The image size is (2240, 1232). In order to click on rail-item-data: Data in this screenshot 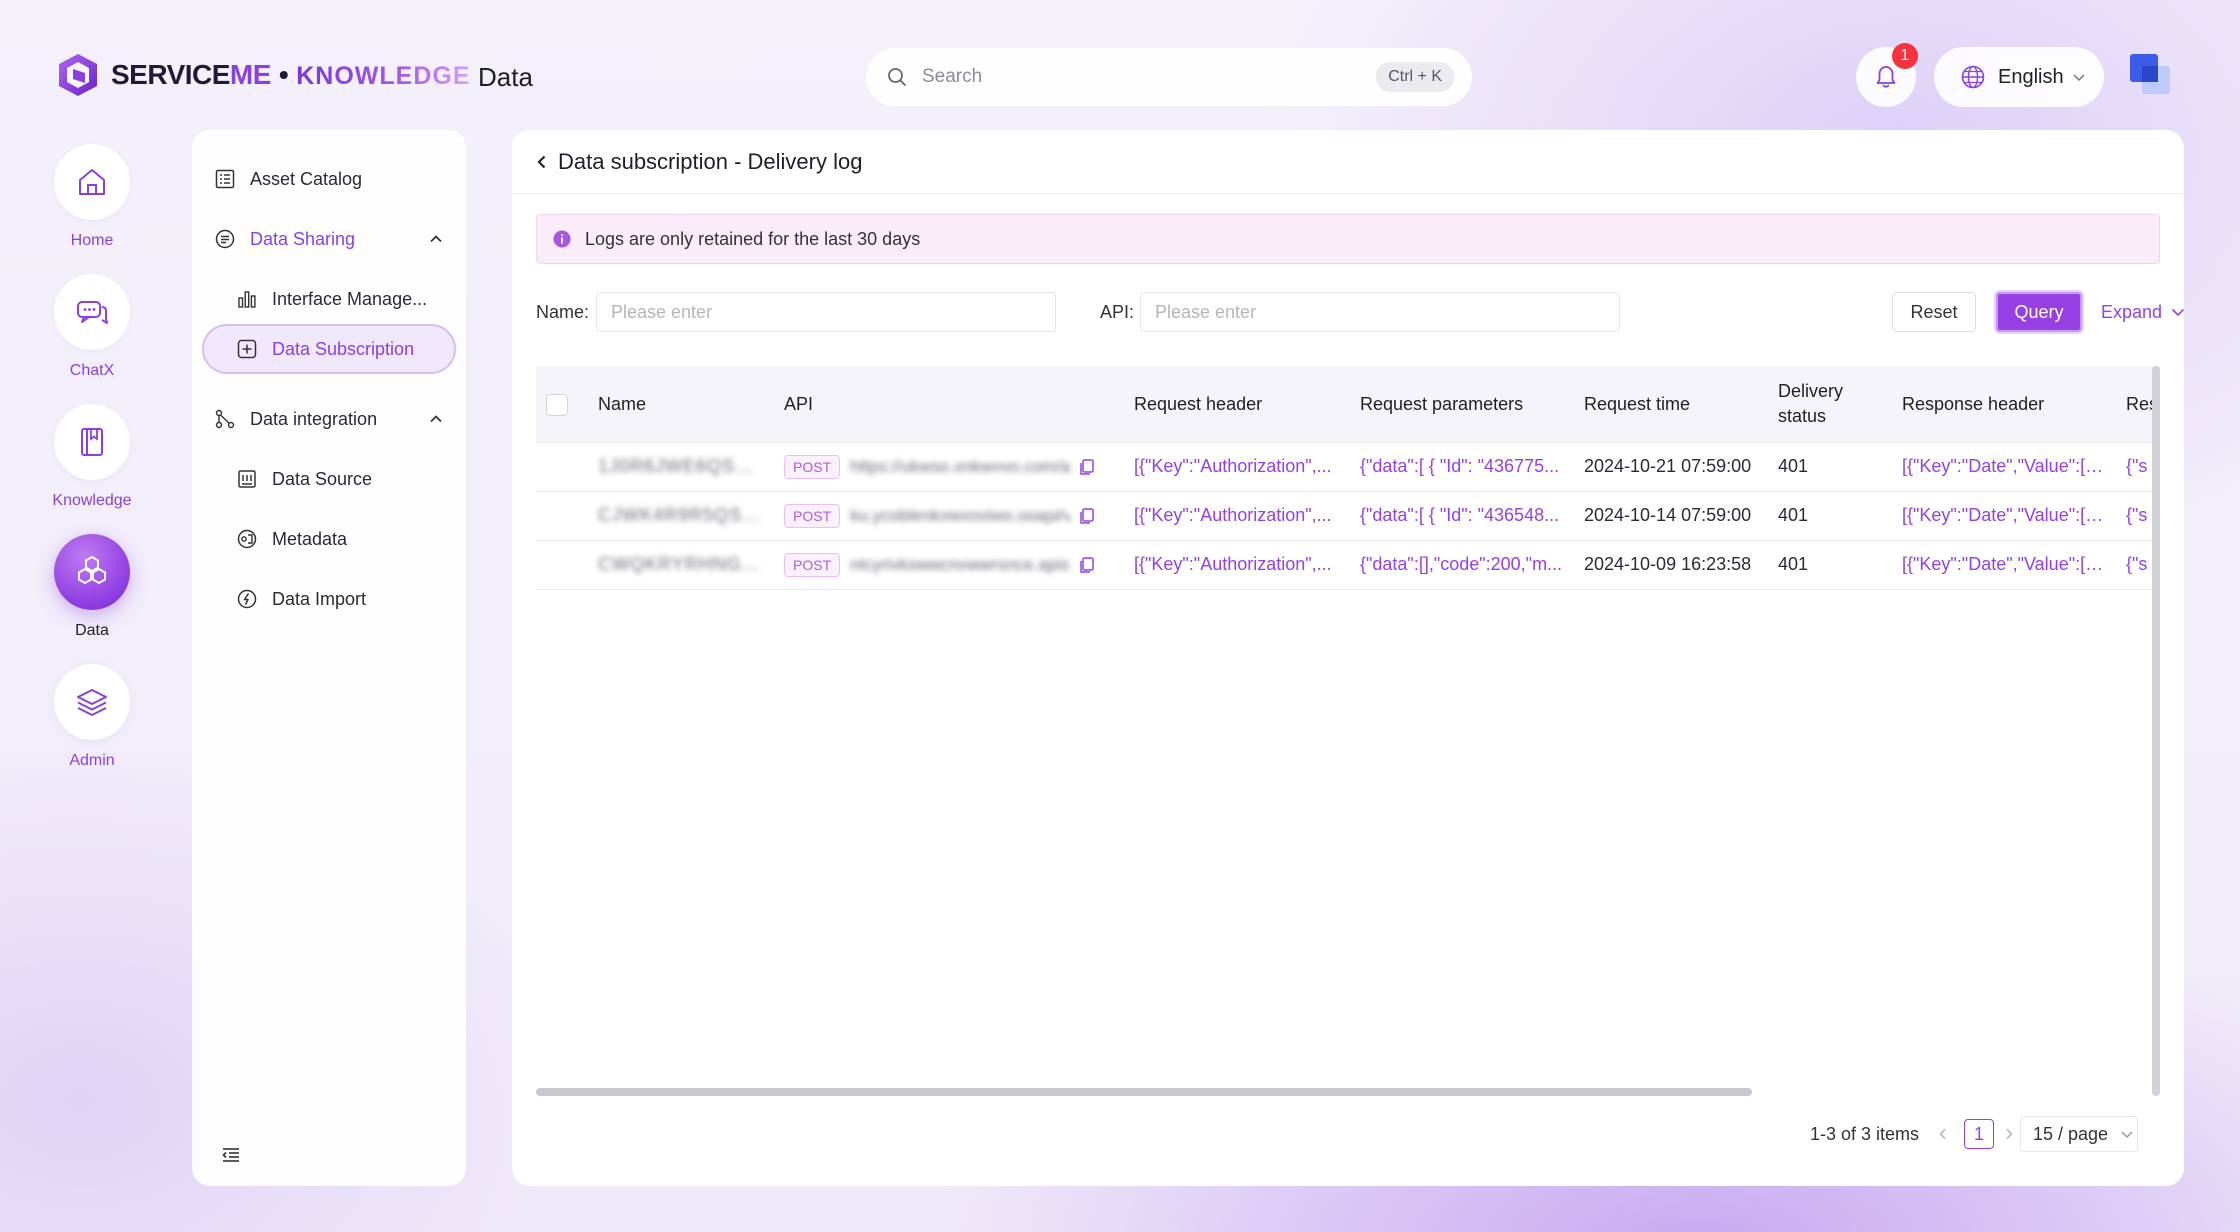, I will do `click(92, 587)`.